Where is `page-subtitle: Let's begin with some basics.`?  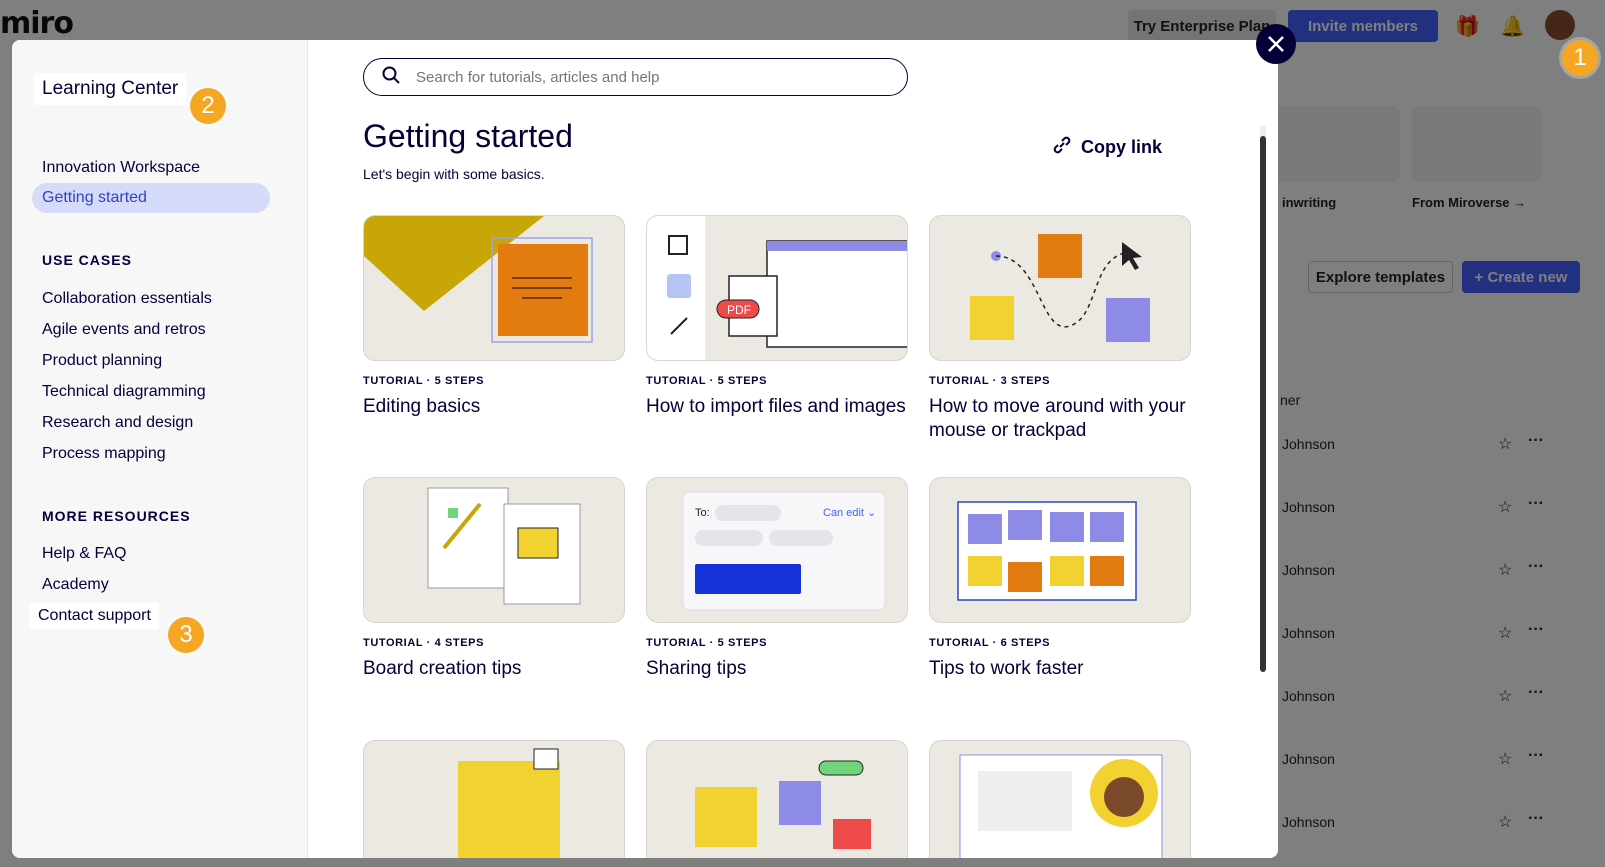
page-subtitle: Let's begin with some basics. is located at coordinates (454, 174).